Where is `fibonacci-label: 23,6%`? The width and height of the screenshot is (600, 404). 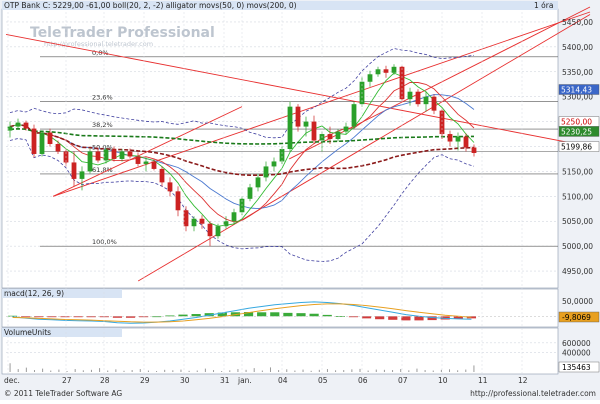
fibonacci-label: 23,6% is located at coordinates (102, 98).